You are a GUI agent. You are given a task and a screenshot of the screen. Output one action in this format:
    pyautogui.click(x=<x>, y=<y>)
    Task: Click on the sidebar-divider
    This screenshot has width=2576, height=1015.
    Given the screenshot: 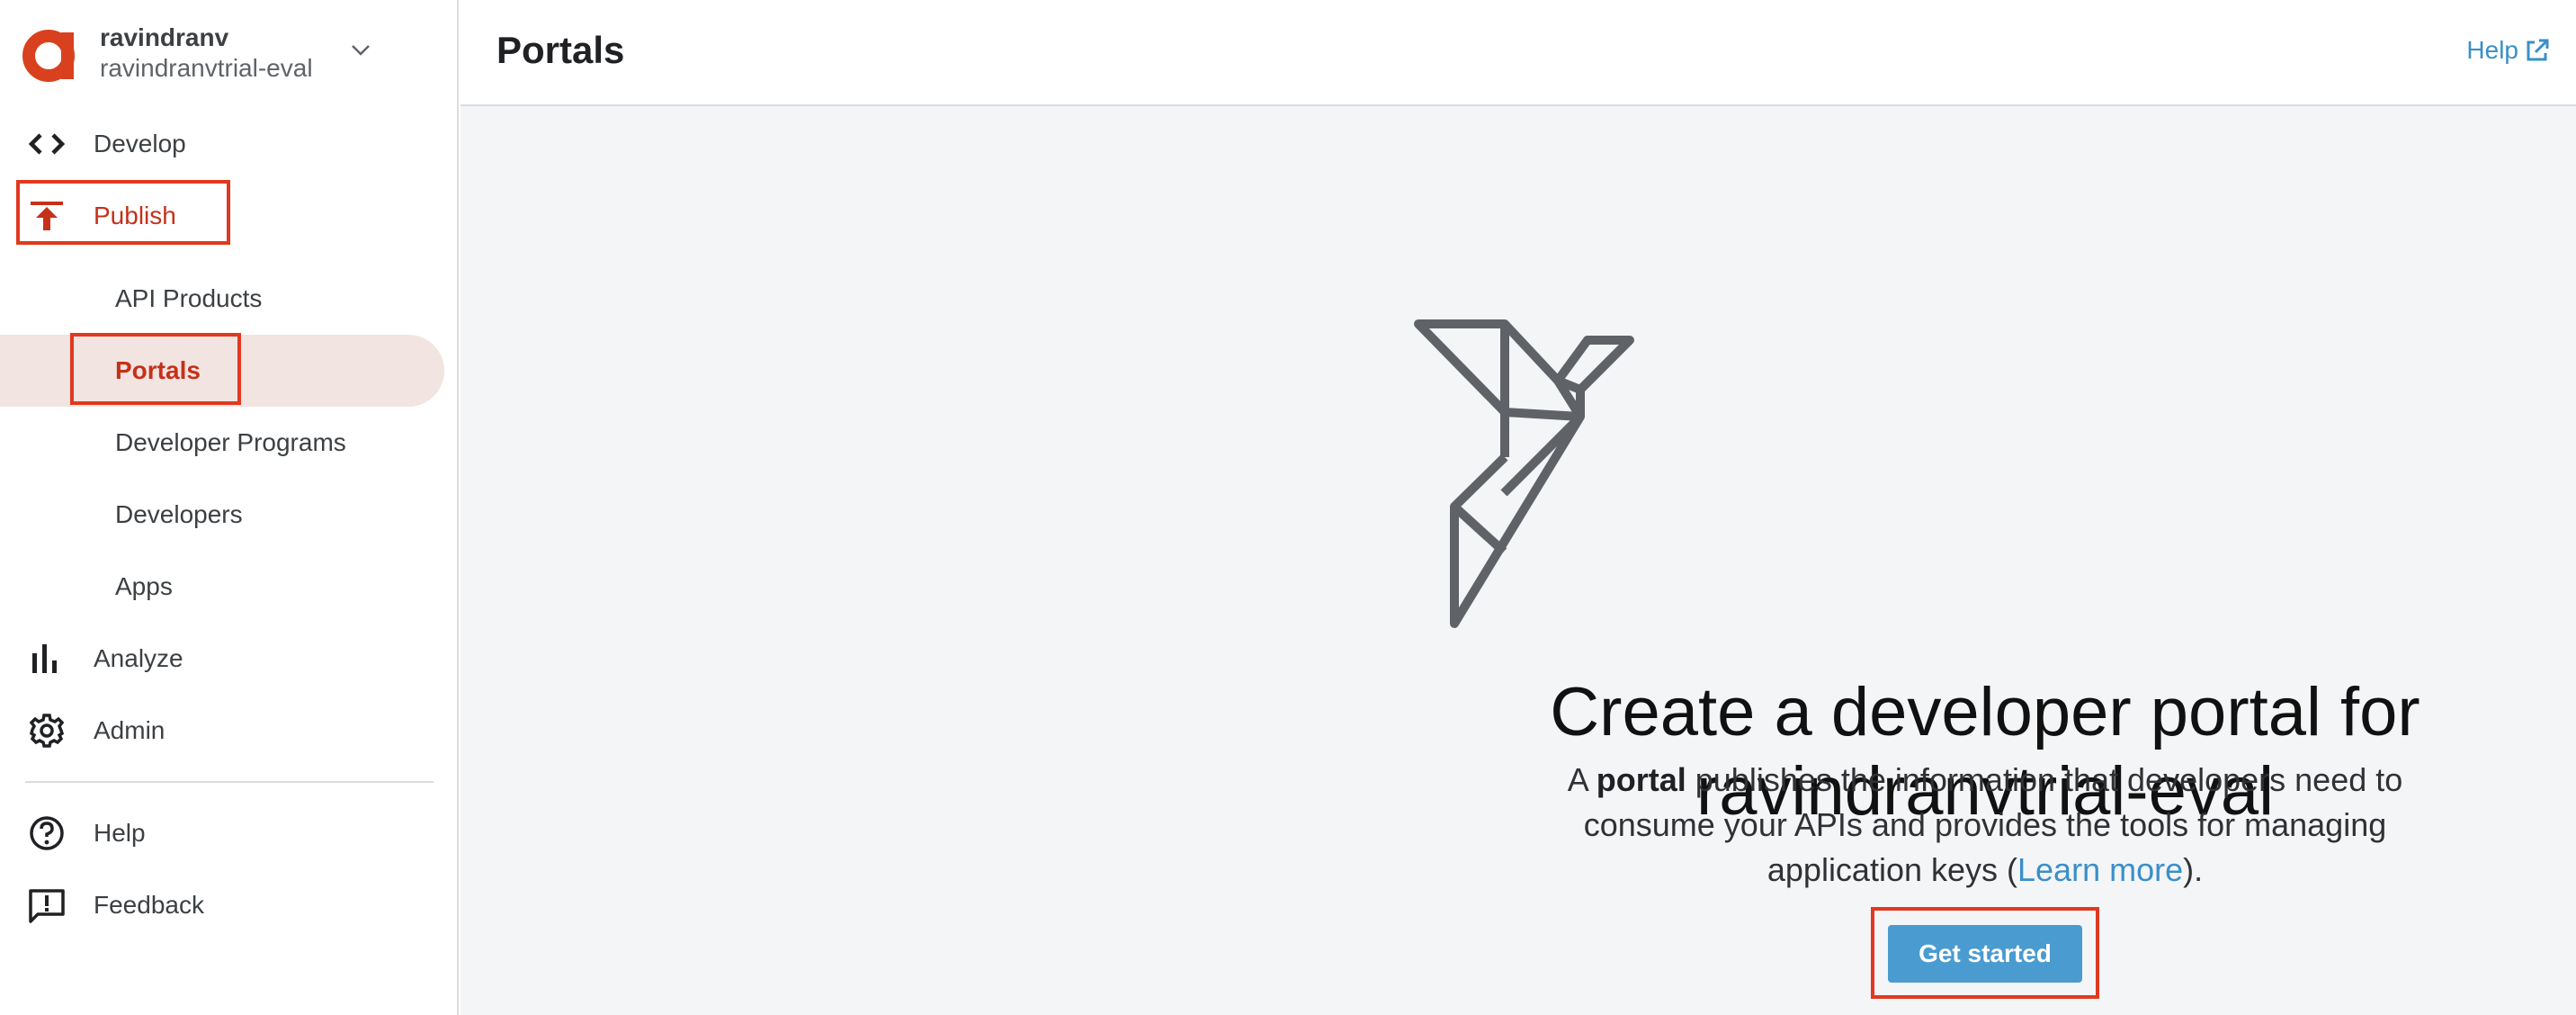 What is the action you would take?
    pyautogui.click(x=229, y=782)
    